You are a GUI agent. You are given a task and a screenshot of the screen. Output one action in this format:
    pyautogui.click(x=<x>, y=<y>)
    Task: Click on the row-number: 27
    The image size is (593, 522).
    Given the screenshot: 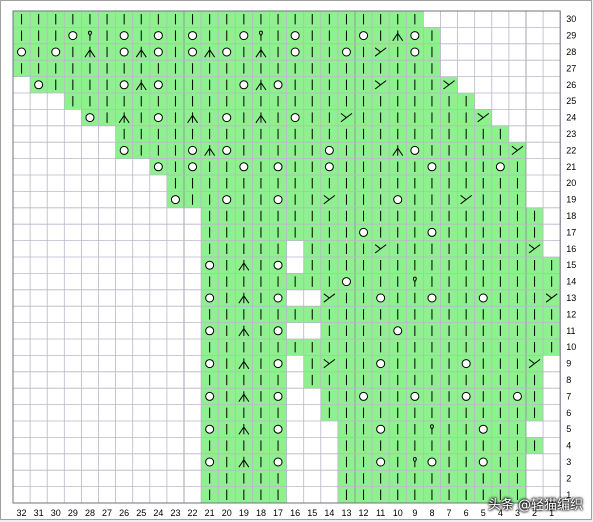 What is the action you would take?
    pyautogui.click(x=571, y=68)
    